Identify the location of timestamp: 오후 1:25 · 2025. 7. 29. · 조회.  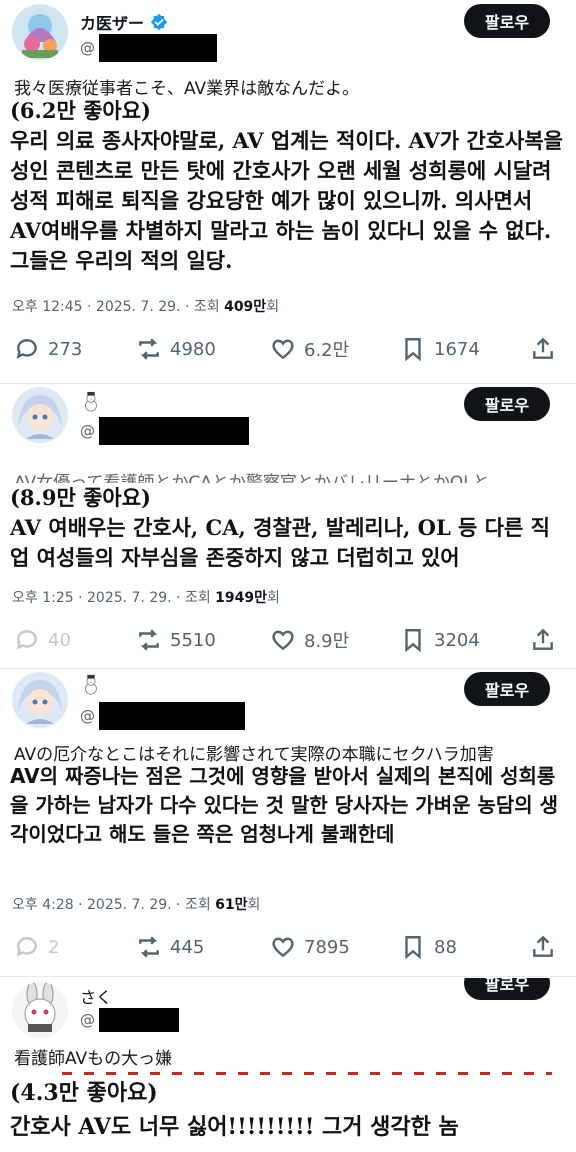
(113, 598).